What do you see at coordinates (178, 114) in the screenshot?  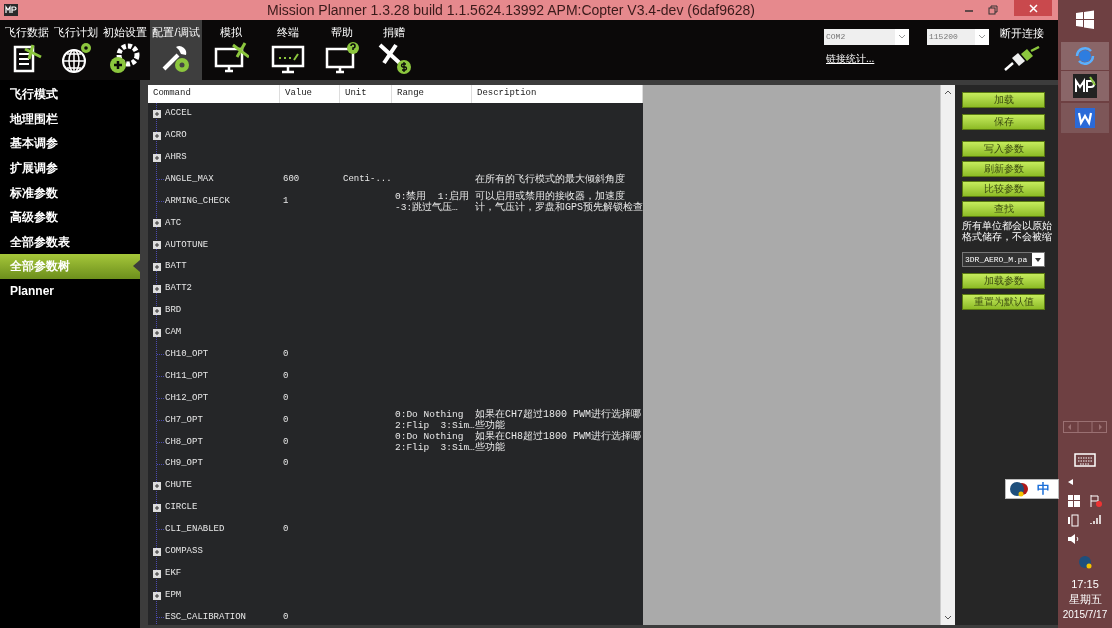 I see `table-cell: ACCEL` at bounding box center [178, 114].